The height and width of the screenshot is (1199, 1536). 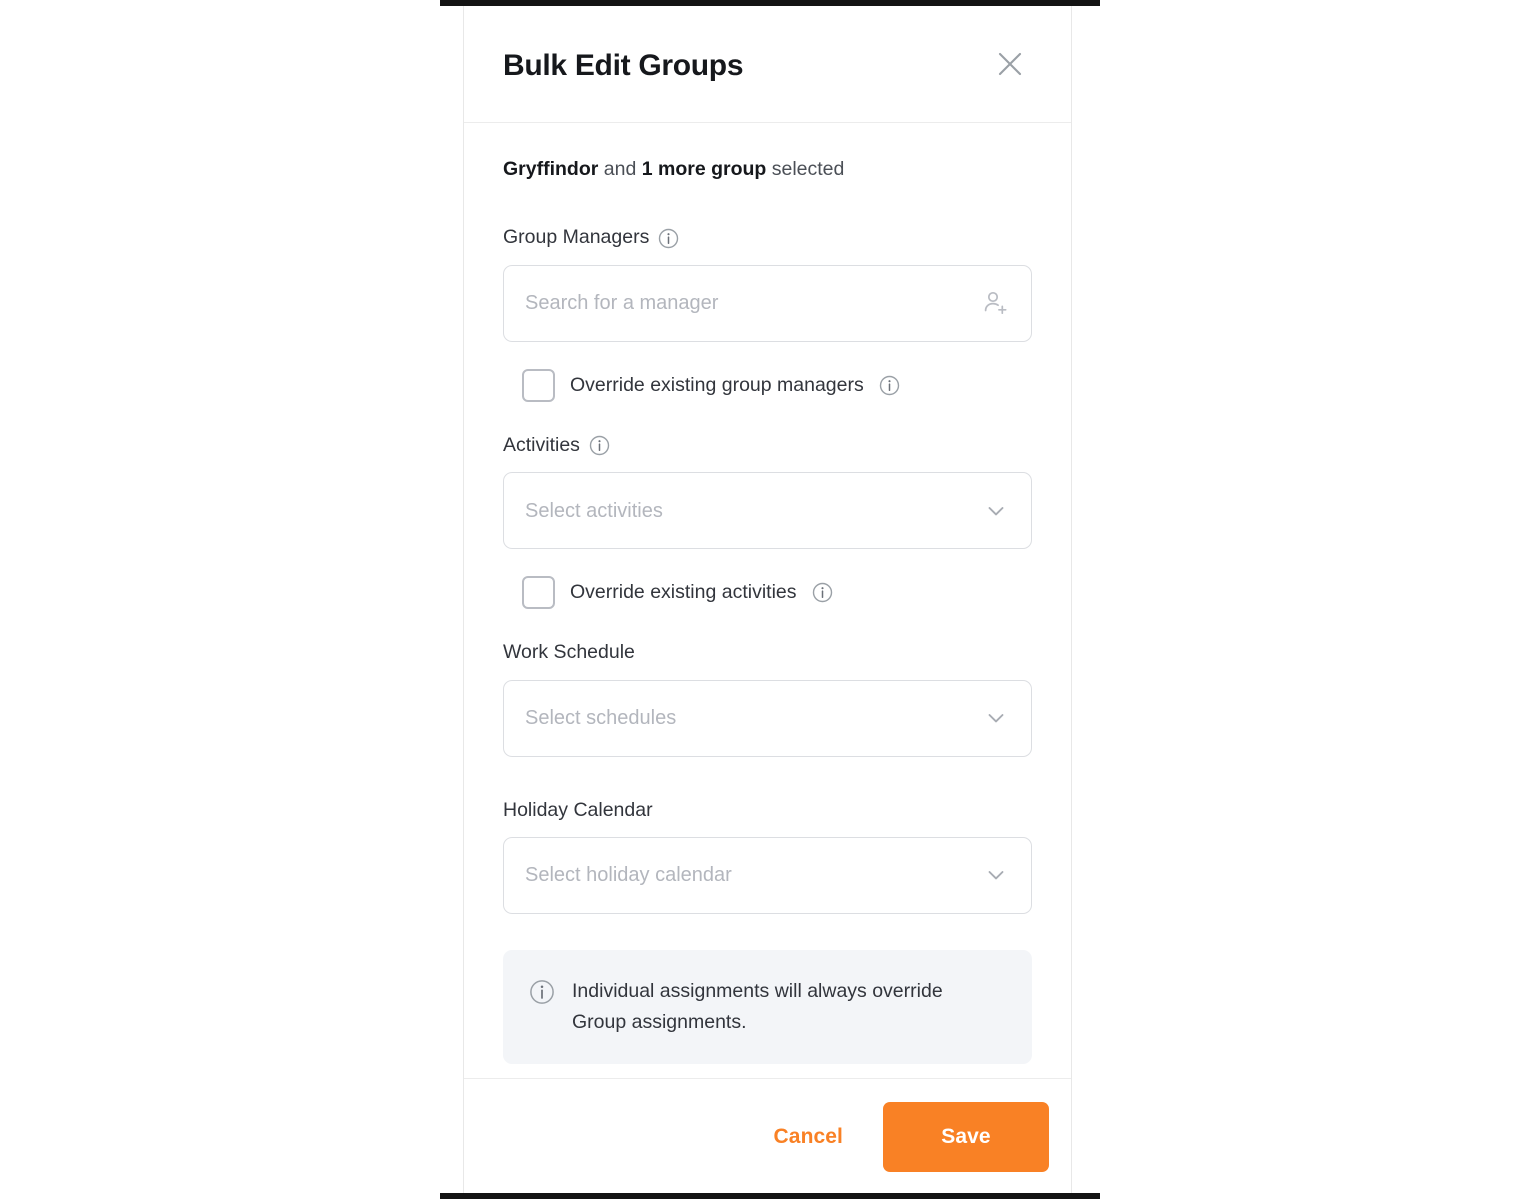 What do you see at coordinates (768, 1196) in the screenshot?
I see `bottom-edge-band` at bounding box center [768, 1196].